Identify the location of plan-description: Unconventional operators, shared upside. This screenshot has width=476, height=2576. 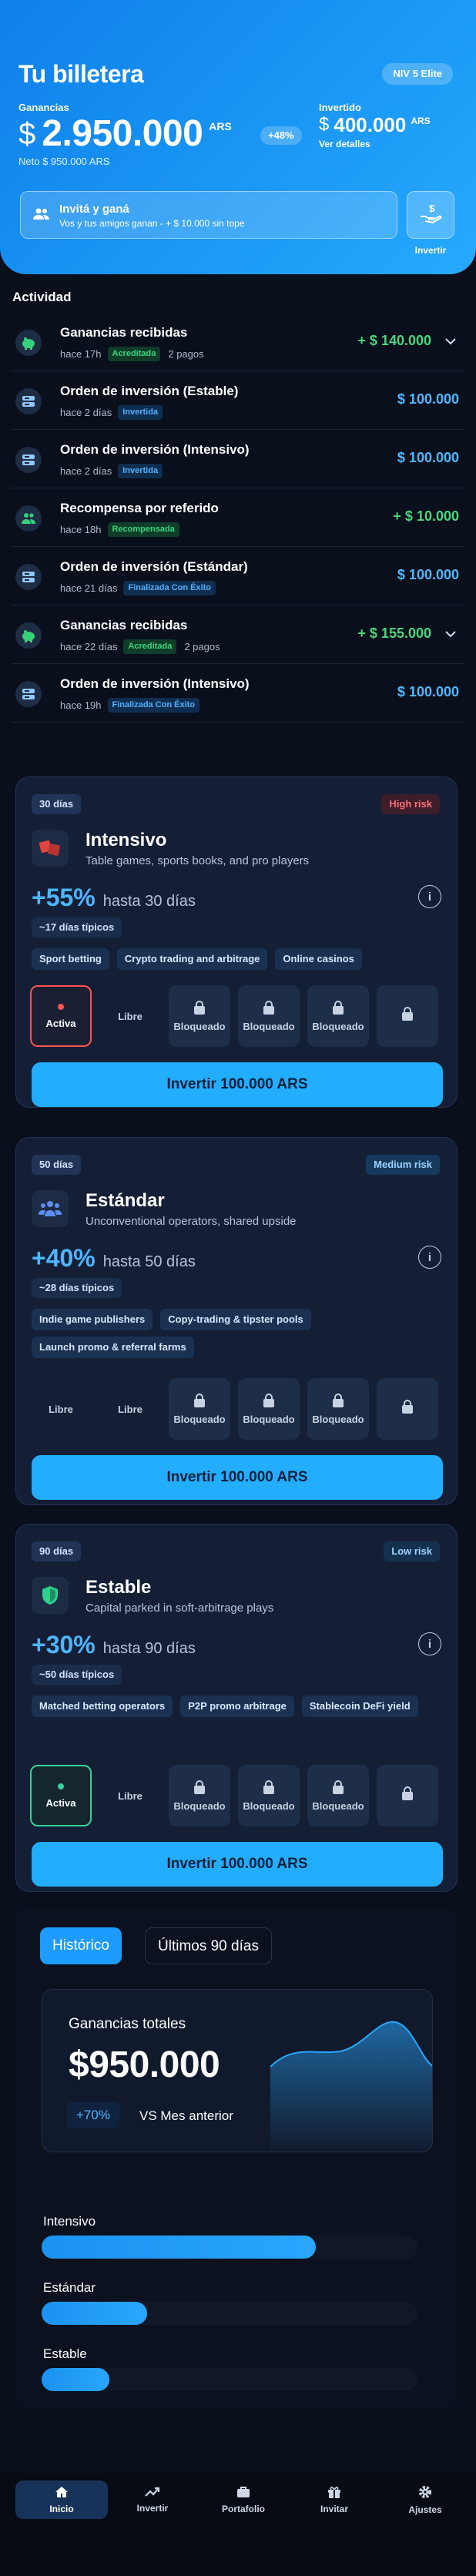
(191, 1221).